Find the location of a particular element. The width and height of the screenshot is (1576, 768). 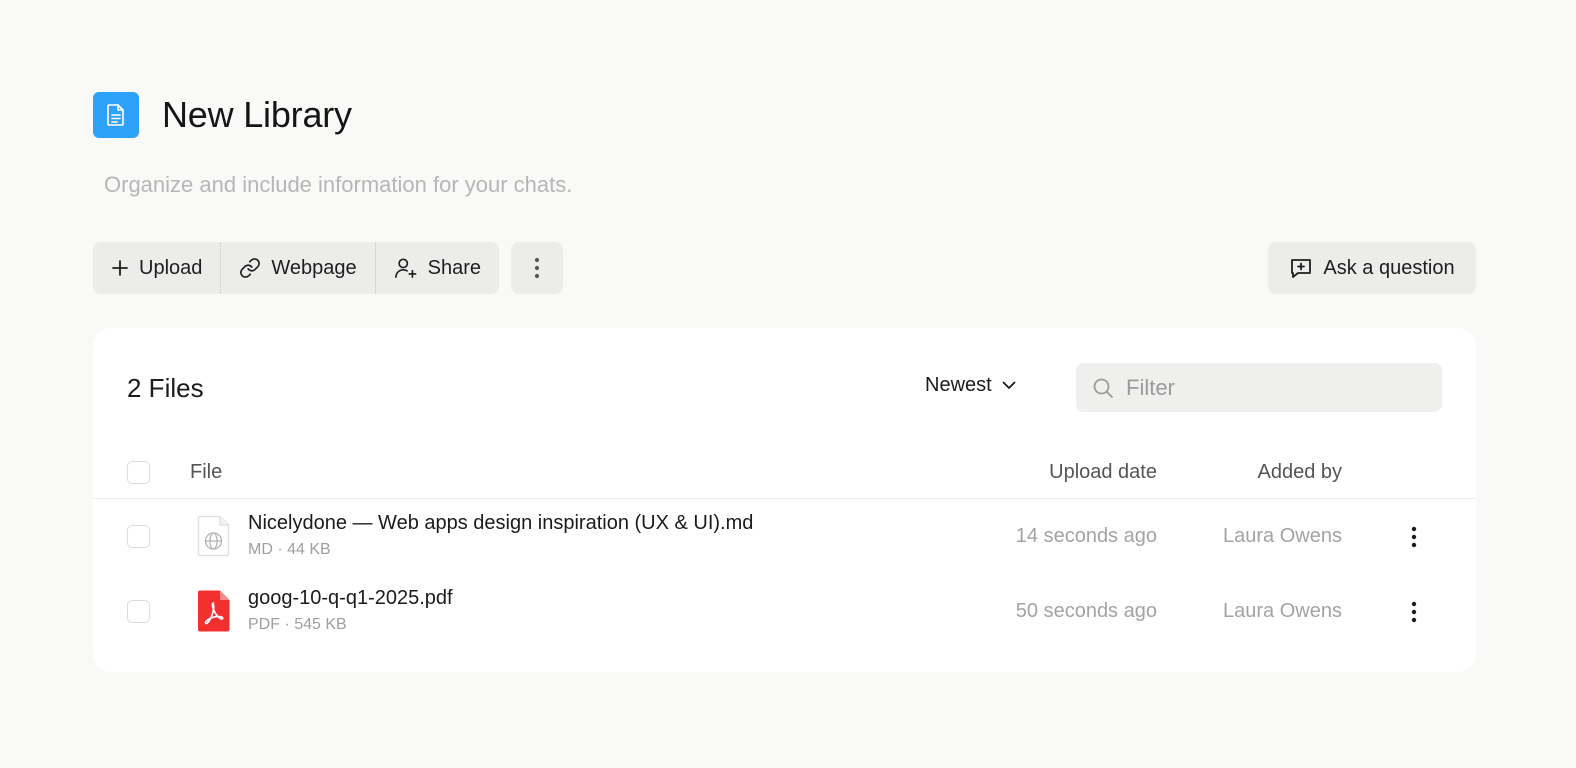

web-document-icon is located at coordinates (213, 536).